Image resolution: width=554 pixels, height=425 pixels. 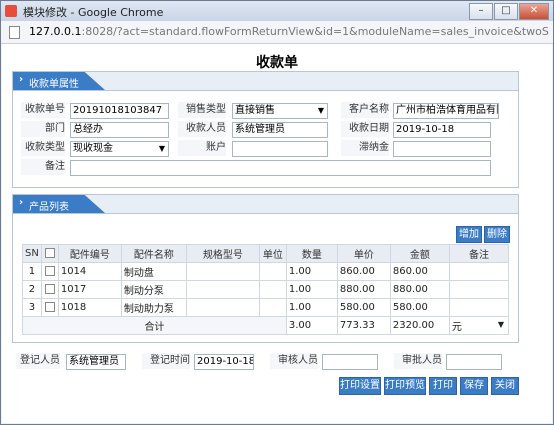 I want to click on column-header: SN, so click(x=32, y=253).